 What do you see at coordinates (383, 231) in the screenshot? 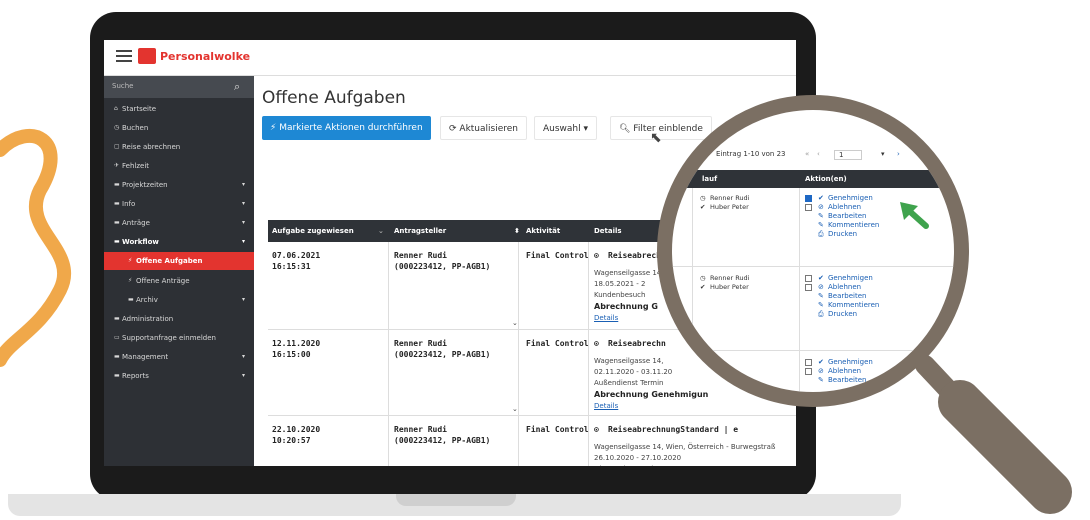
I see `sort-icon: ⌄` at bounding box center [383, 231].